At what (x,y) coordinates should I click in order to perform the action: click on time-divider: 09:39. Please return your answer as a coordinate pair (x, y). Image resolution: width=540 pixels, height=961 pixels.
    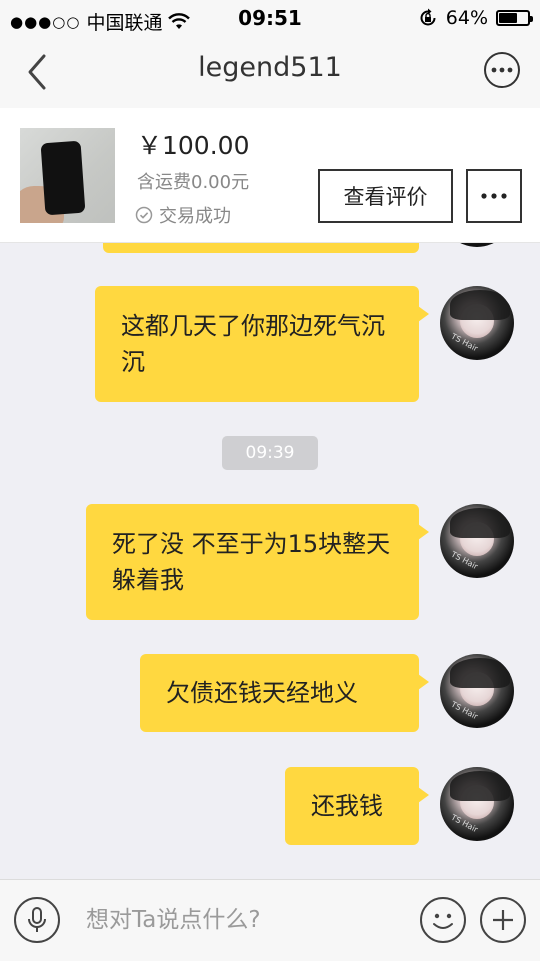
    Looking at the image, I should click on (270, 453).